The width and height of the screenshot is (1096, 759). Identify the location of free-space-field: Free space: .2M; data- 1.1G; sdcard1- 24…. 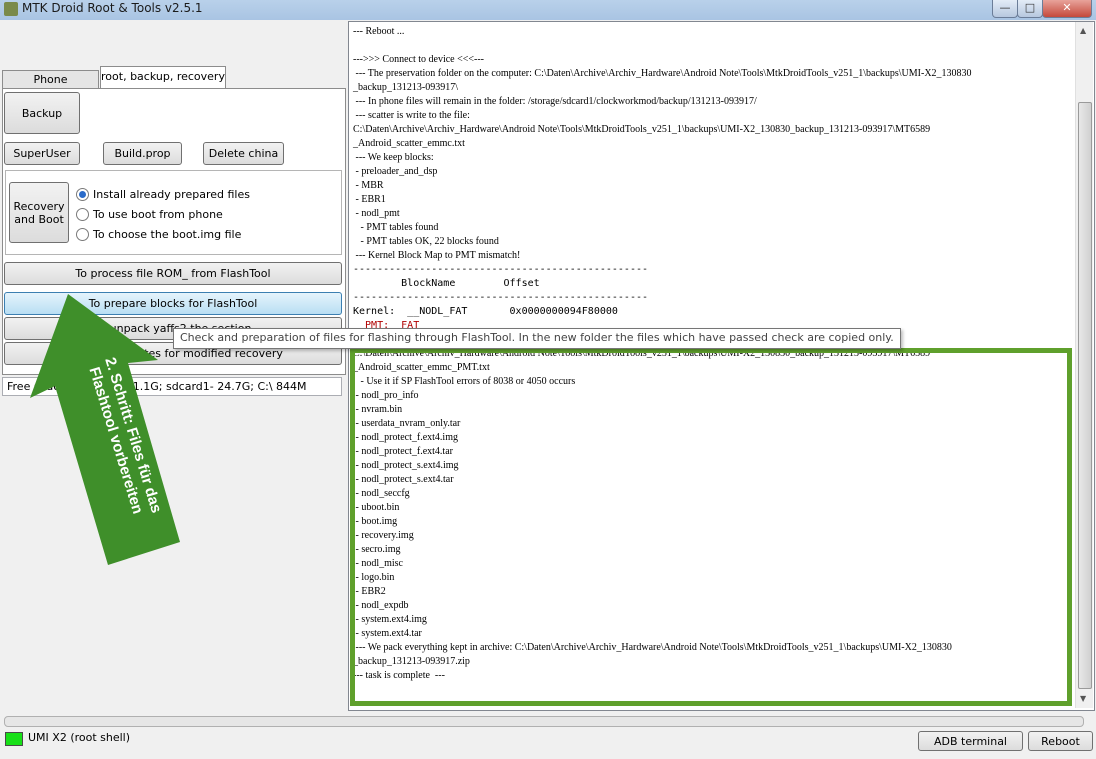
(172, 386).